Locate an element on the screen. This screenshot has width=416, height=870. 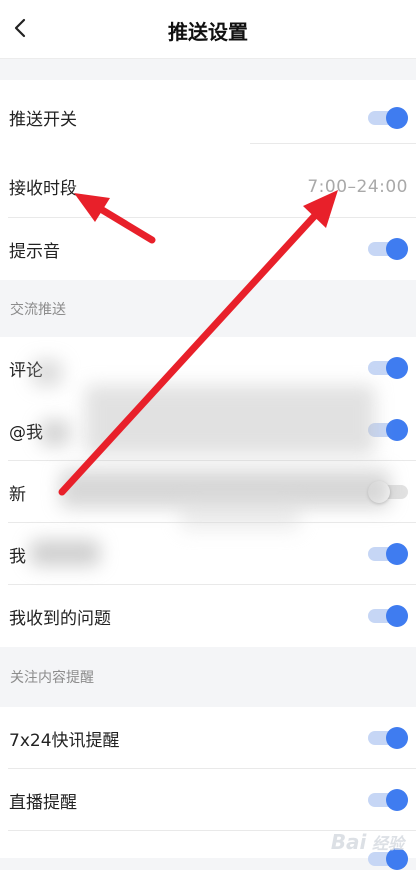
receive-period-label: 接收时段 is located at coordinates (43, 189).